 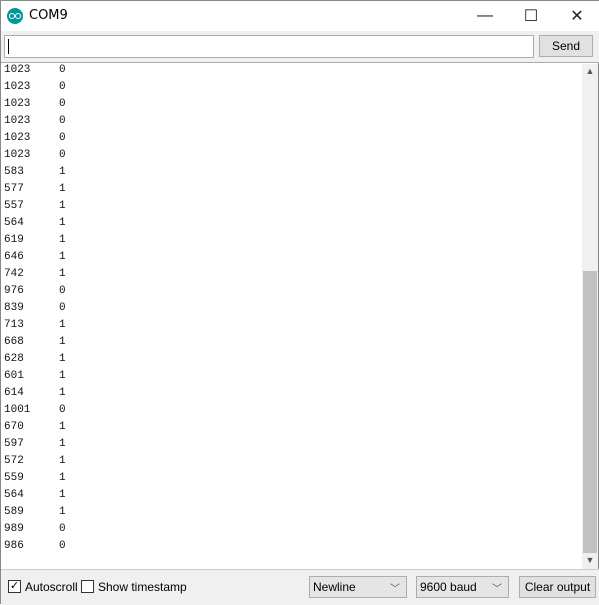 What do you see at coordinates (35, 514) in the screenshot?
I see `output-line: 589 1` at bounding box center [35, 514].